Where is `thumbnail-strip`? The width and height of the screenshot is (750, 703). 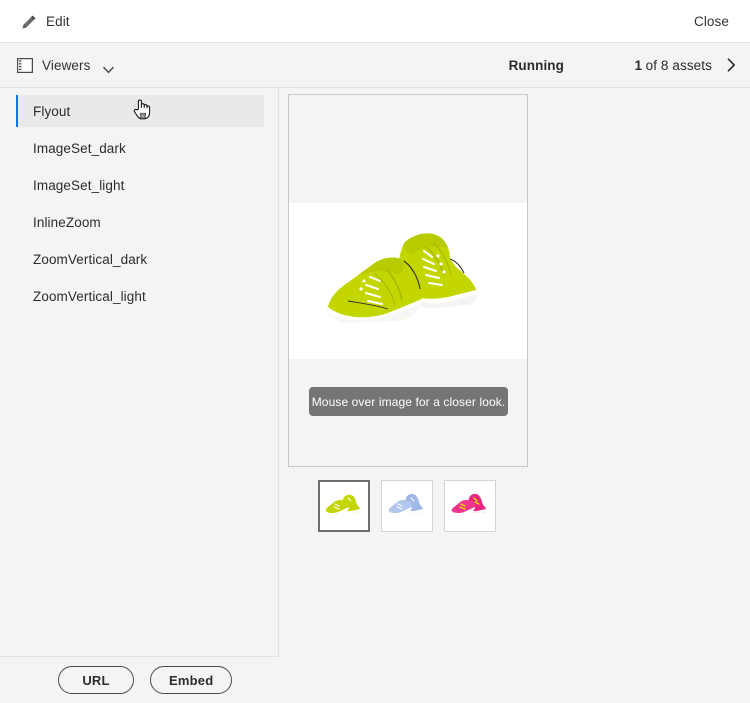 thumbnail-strip is located at coordinates (407, 506).